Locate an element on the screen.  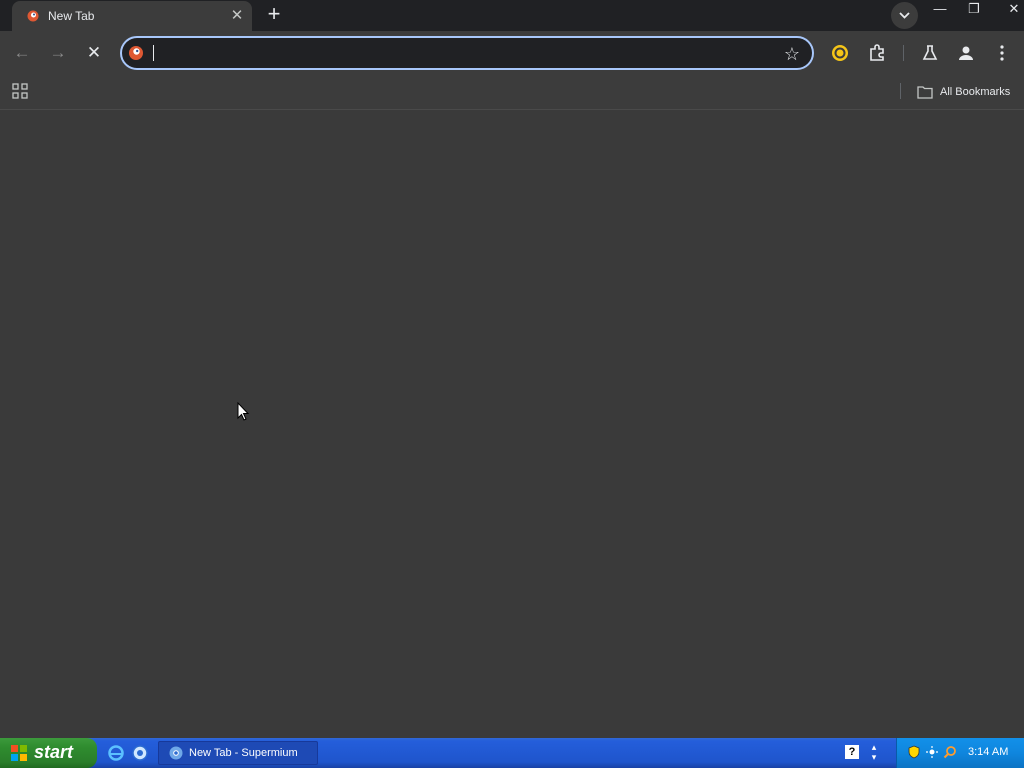
security-shield-icon is located at coordinates (914, 752).